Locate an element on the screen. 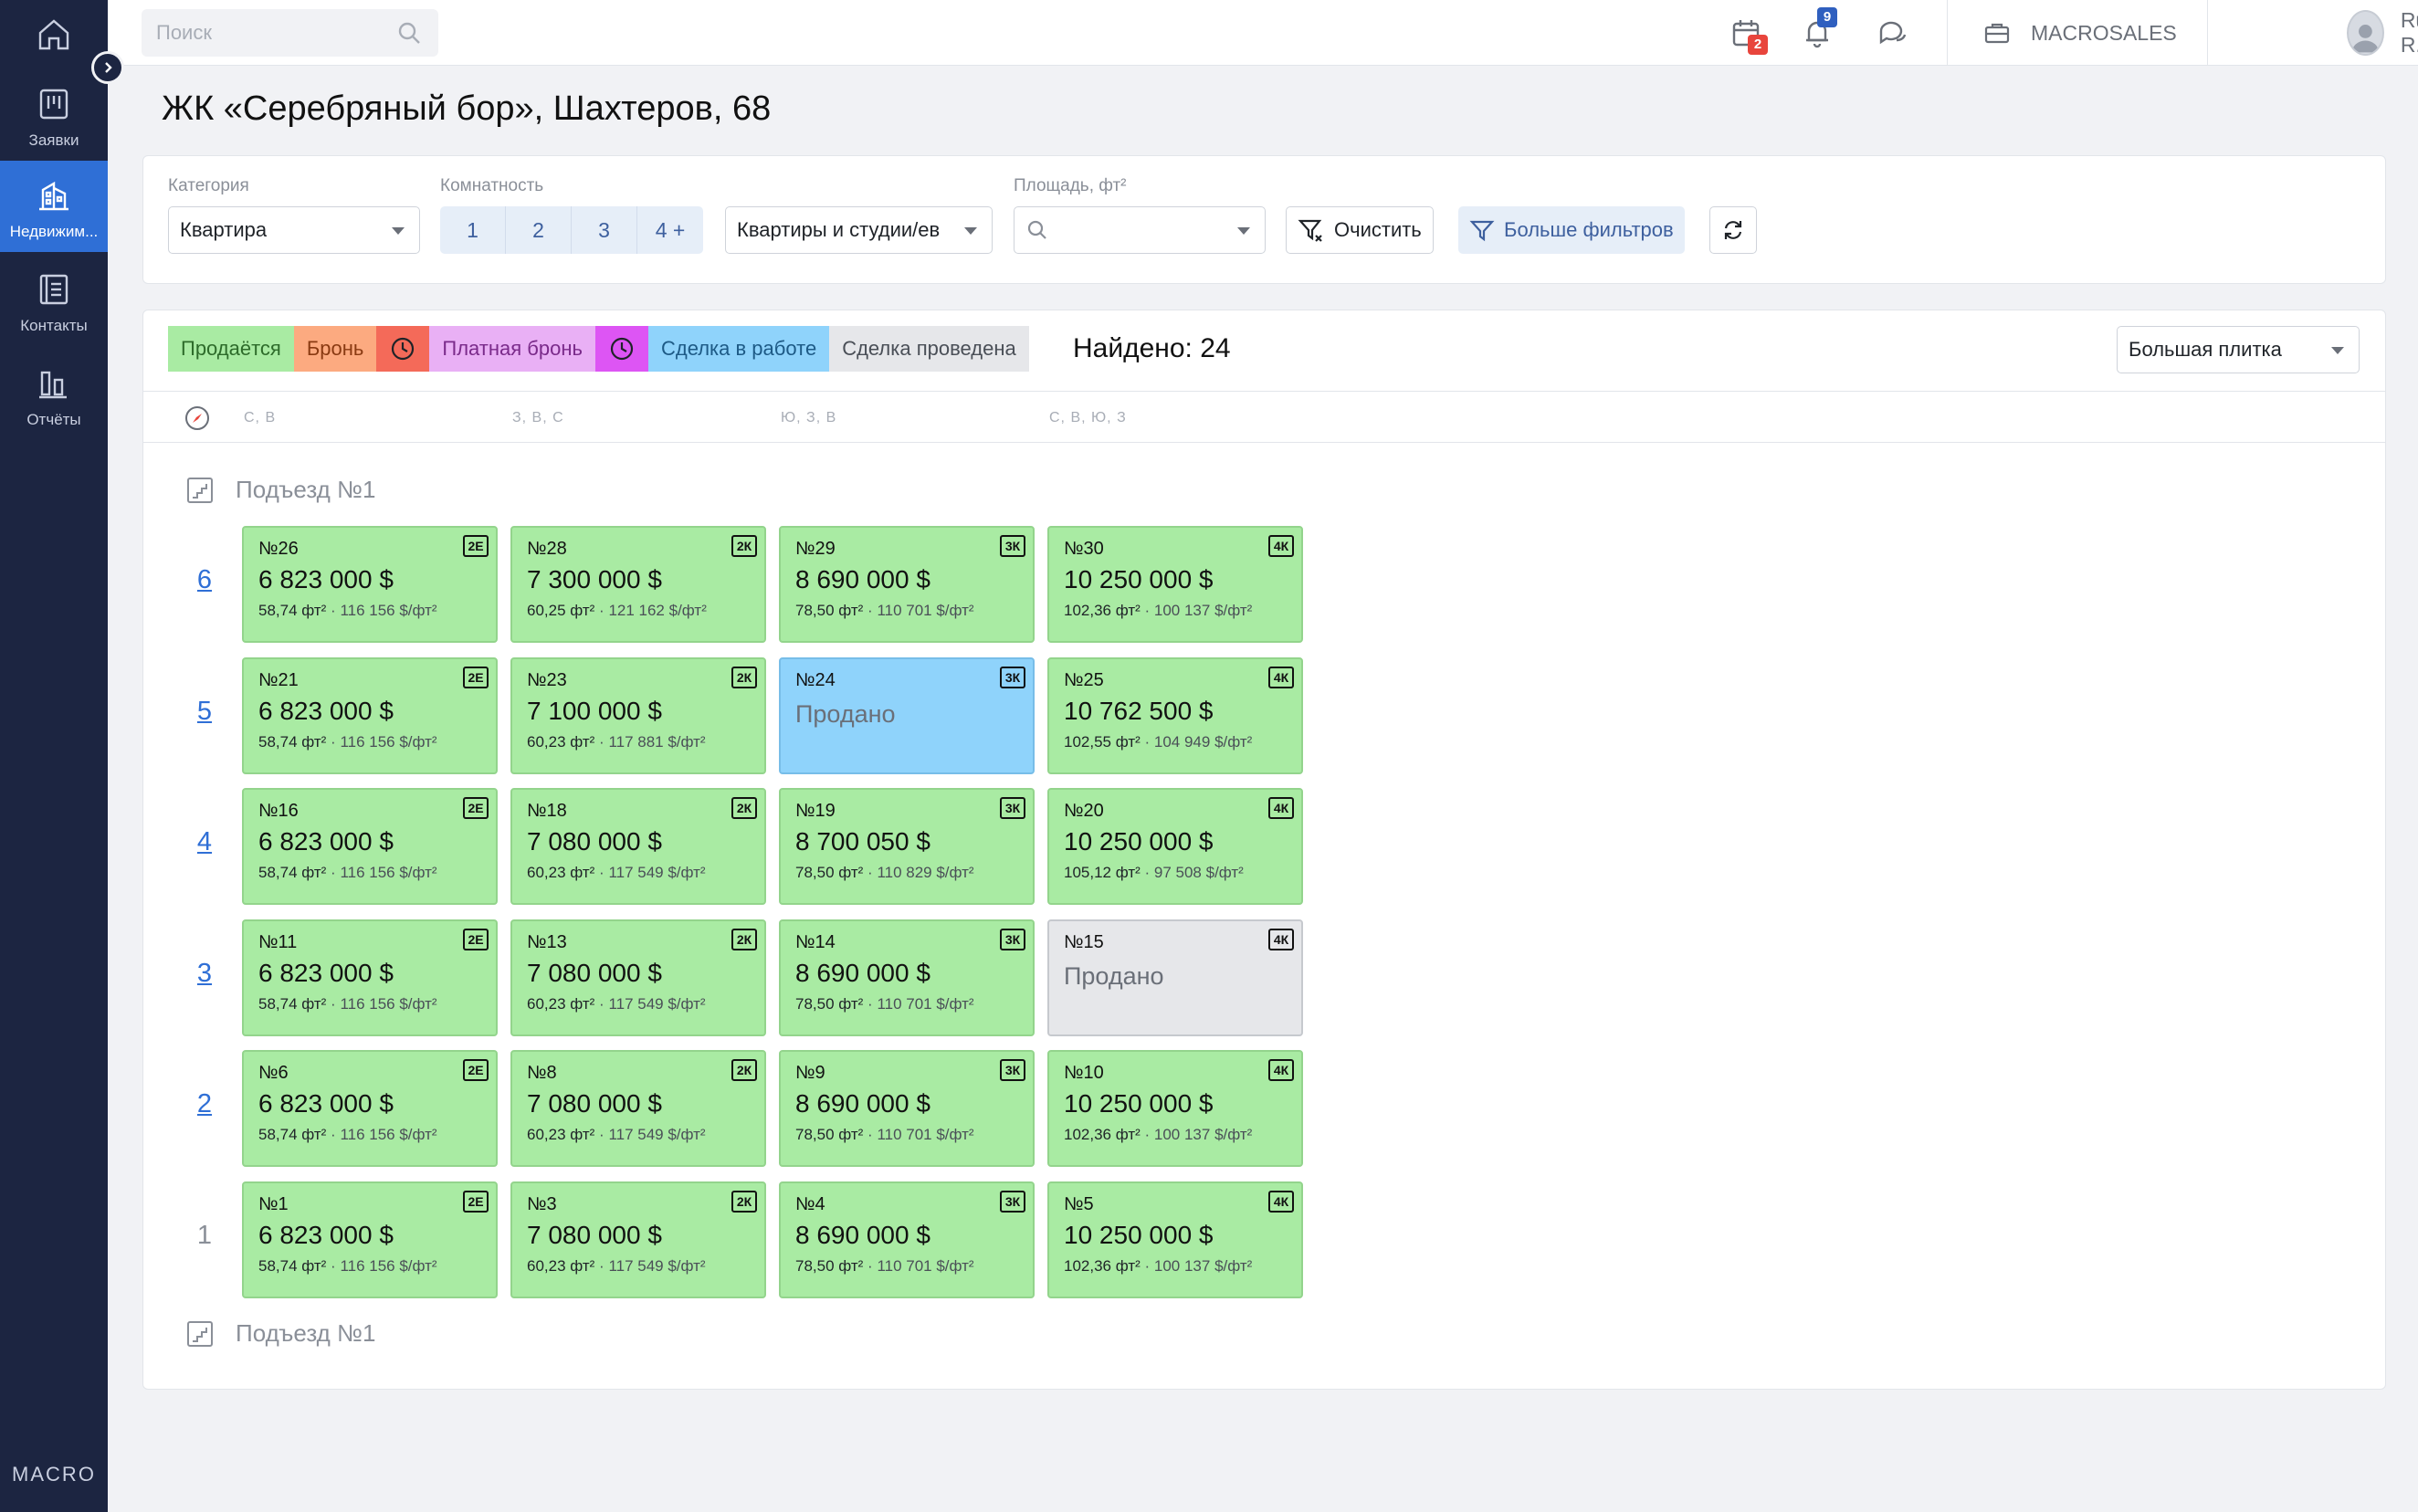 The width and height of the screenshot is (2418, 1512). floor-number: 2 is located at coordinates (204, 1104).